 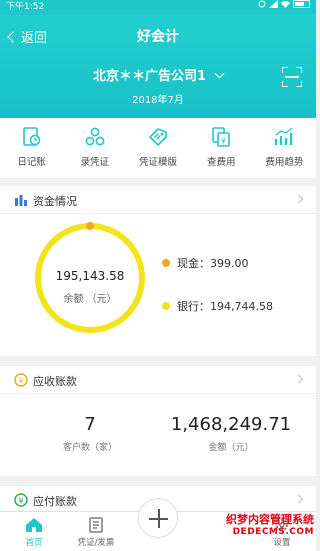 I want to click on tab-home-label: 首页, so click(x=34, y=543).